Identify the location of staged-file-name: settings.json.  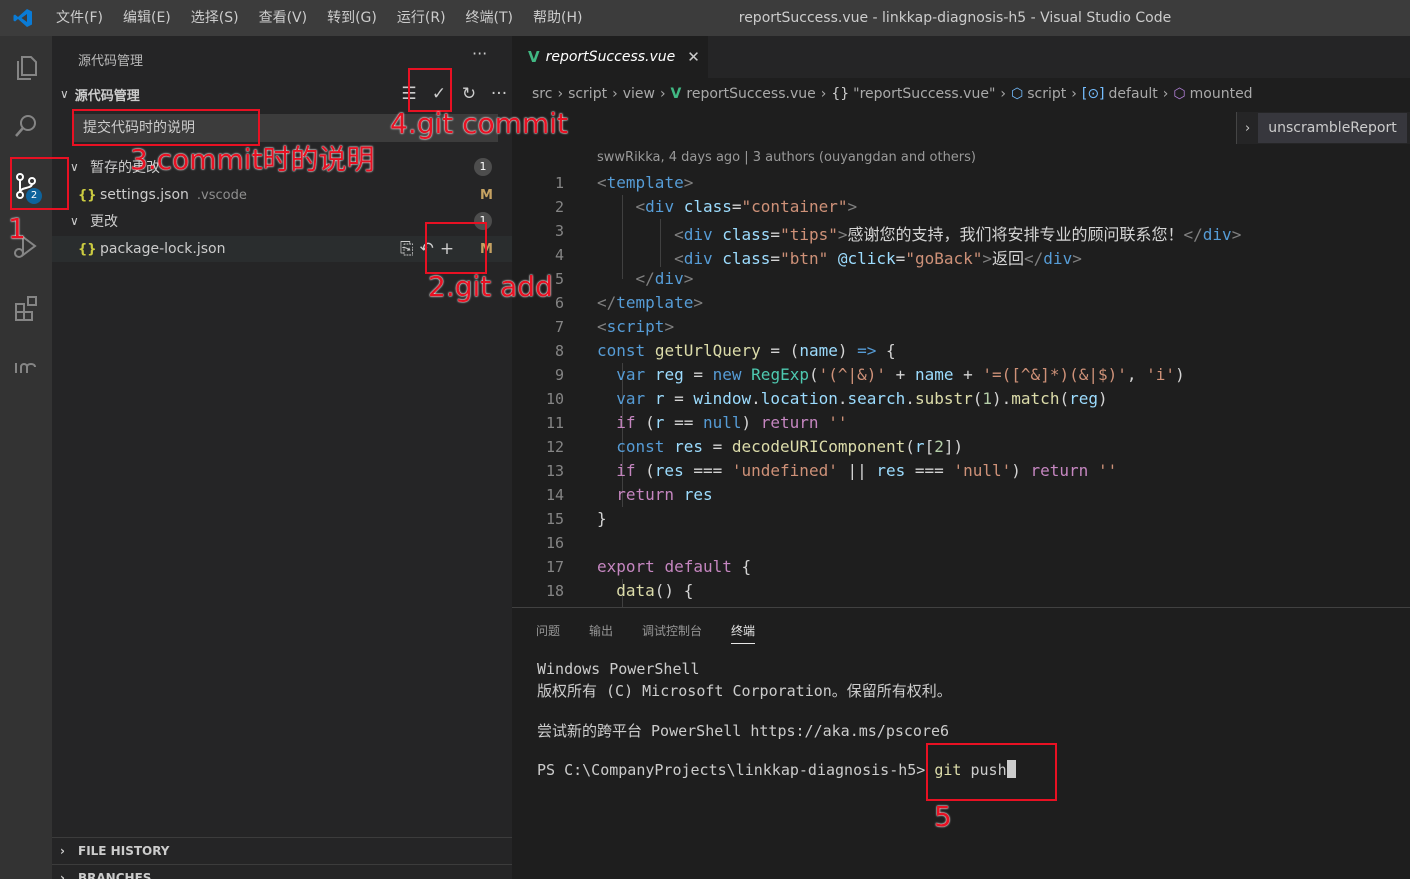
(144, 195).